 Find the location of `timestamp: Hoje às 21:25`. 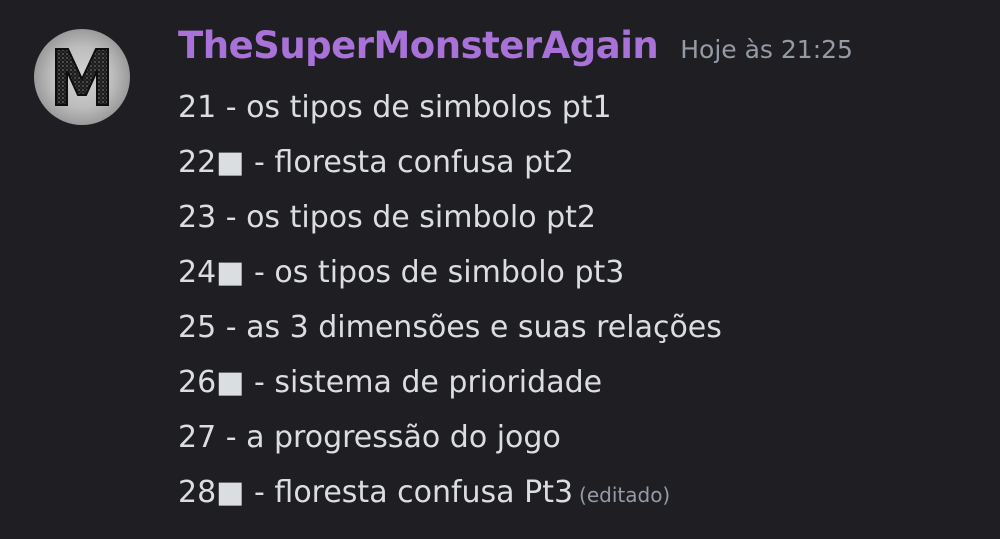

timestamp: Hoje às 21:25 is located at coordinates (766, 49).